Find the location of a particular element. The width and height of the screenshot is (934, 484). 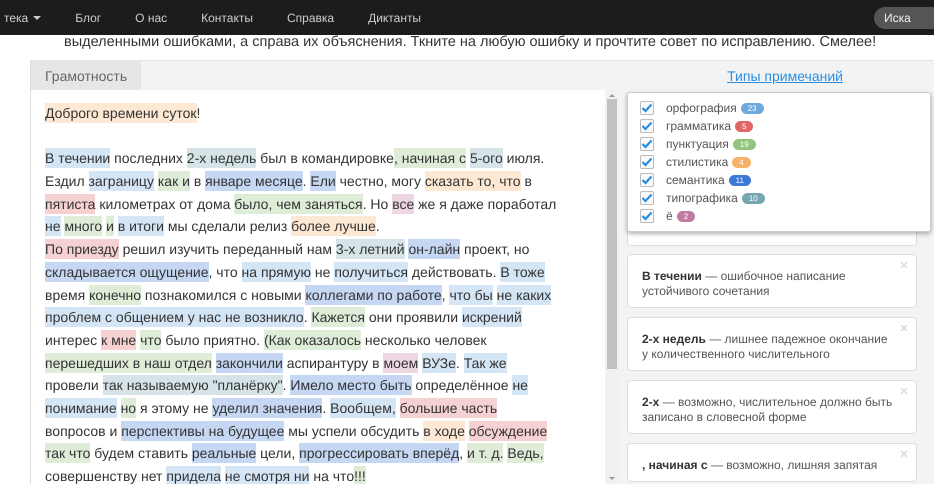

category-label: грамматика is located at coordinates (699, 126).